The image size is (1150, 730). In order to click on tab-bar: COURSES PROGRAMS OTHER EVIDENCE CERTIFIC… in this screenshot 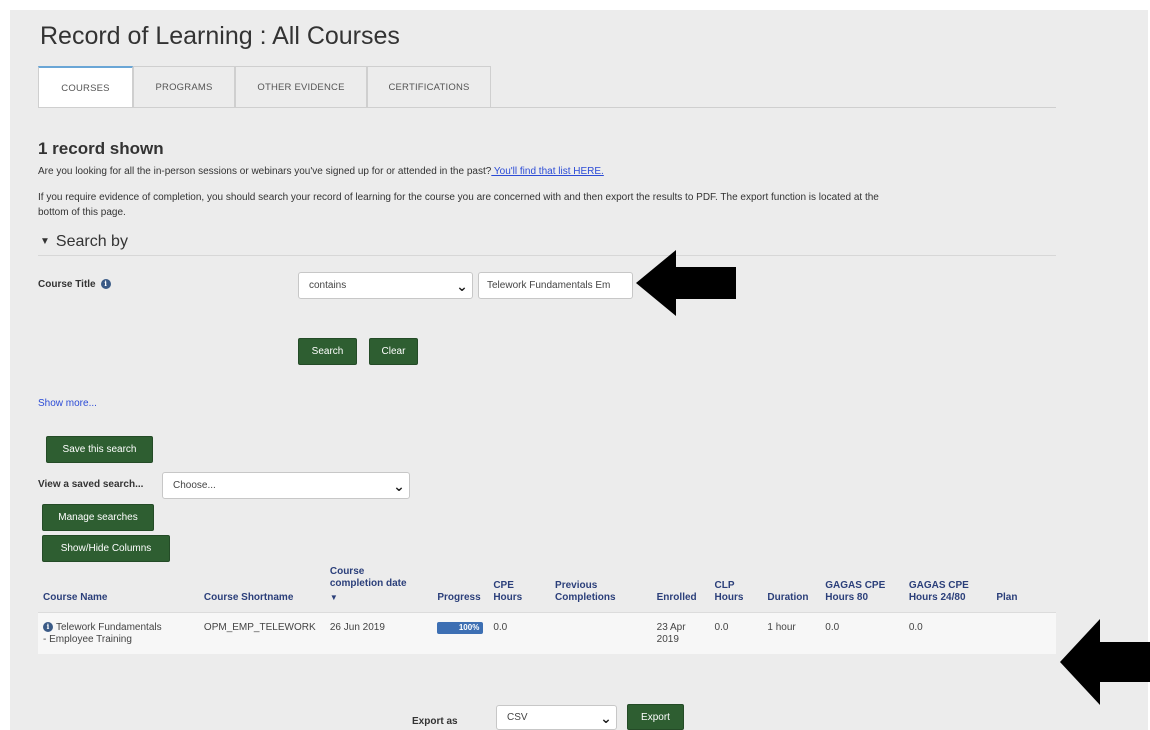, I will do `click(547, 87)`.